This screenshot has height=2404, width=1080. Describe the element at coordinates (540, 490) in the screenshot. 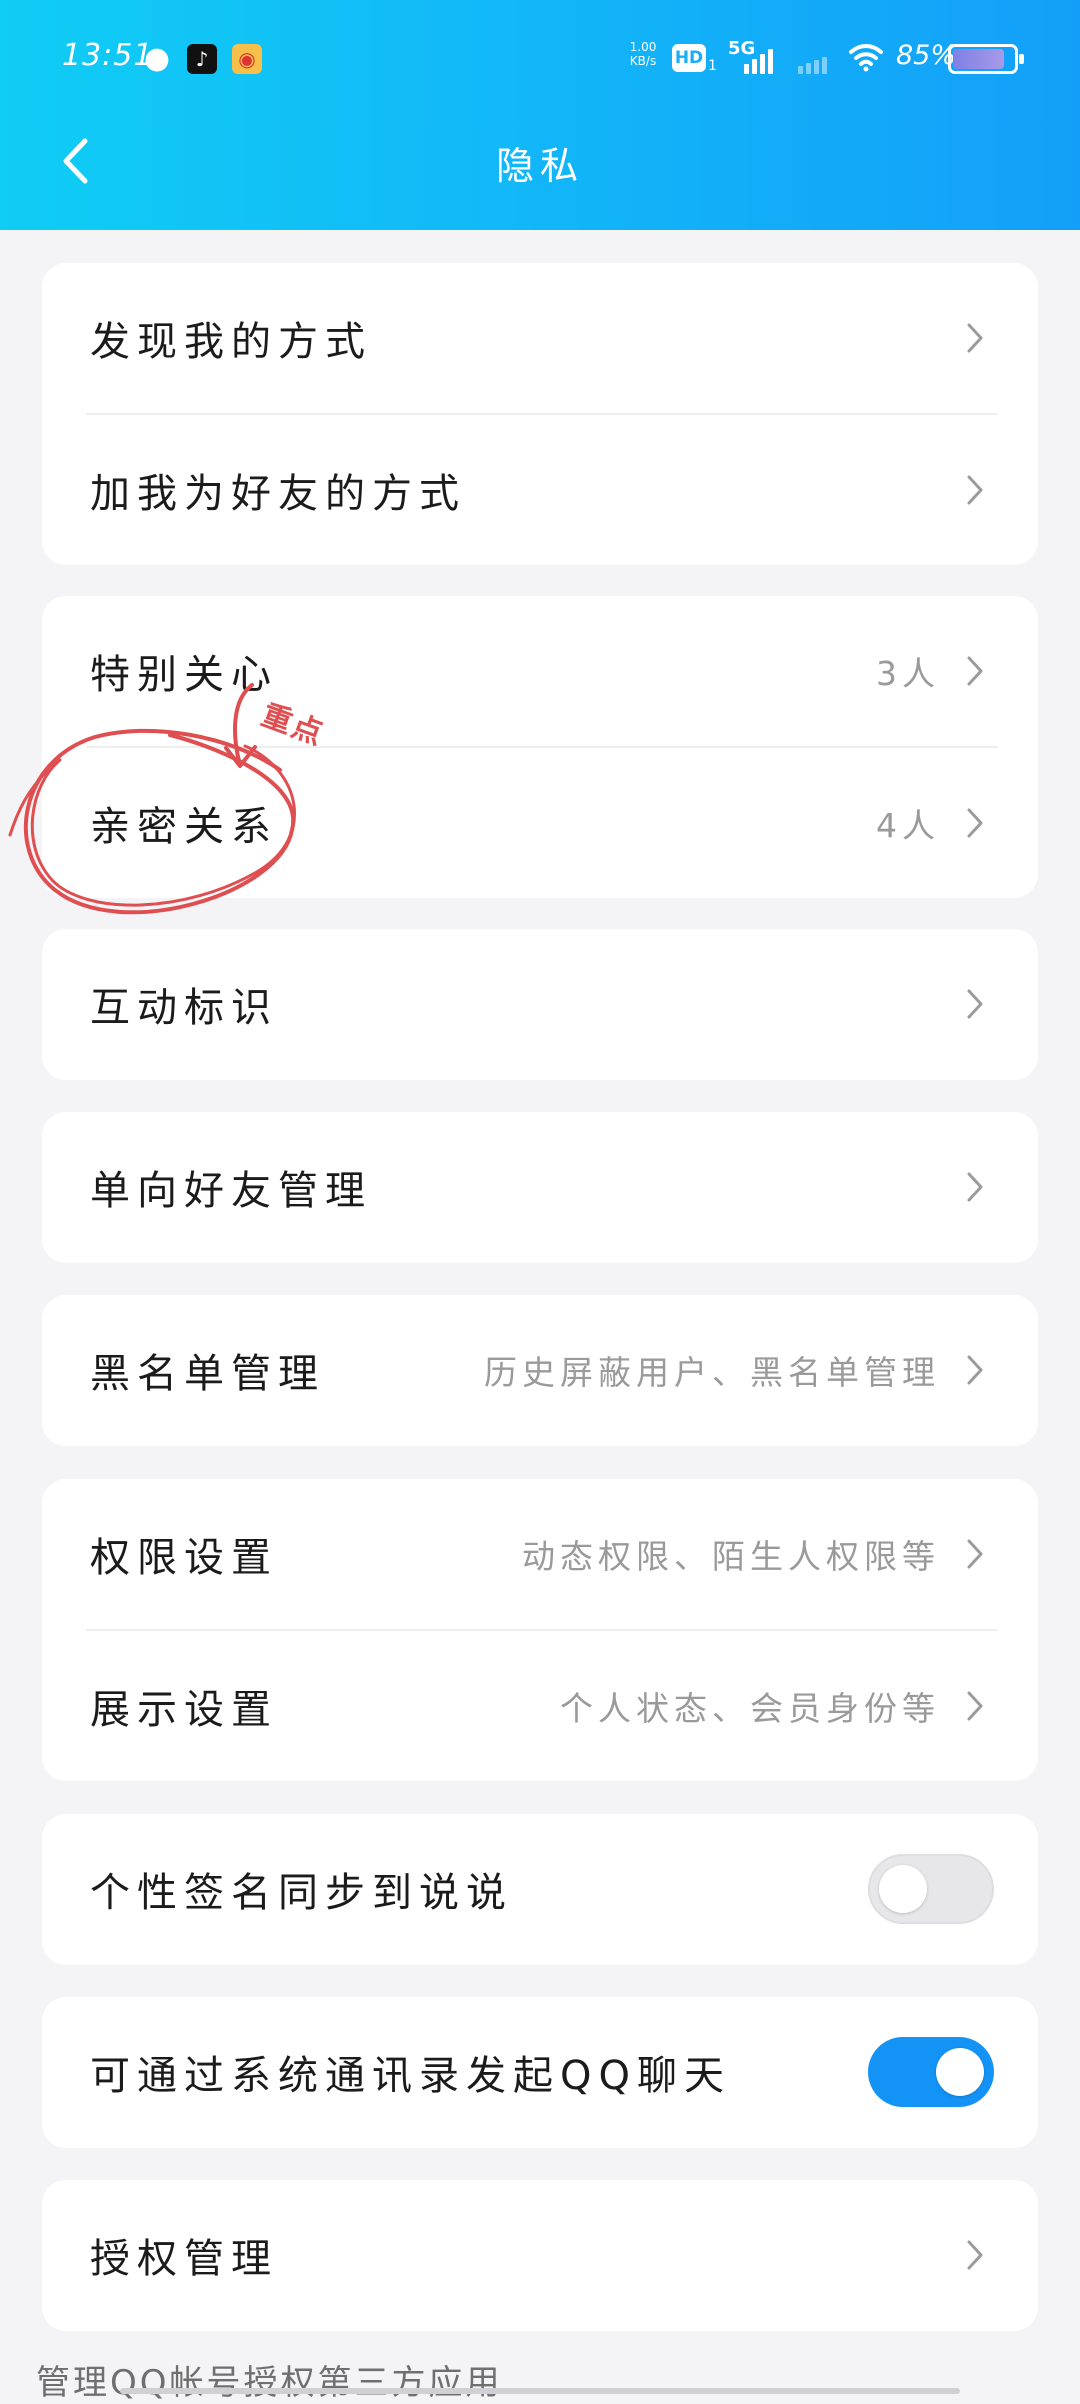

I see `add-friend-method-row: 加我为好友的方式` at that location.